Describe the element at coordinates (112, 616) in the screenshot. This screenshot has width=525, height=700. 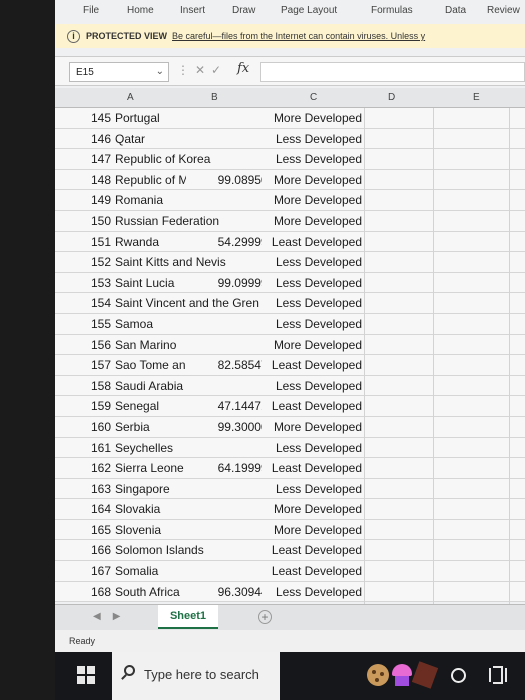
I see `sheet-nav-arrows: ◀▶` at that location.